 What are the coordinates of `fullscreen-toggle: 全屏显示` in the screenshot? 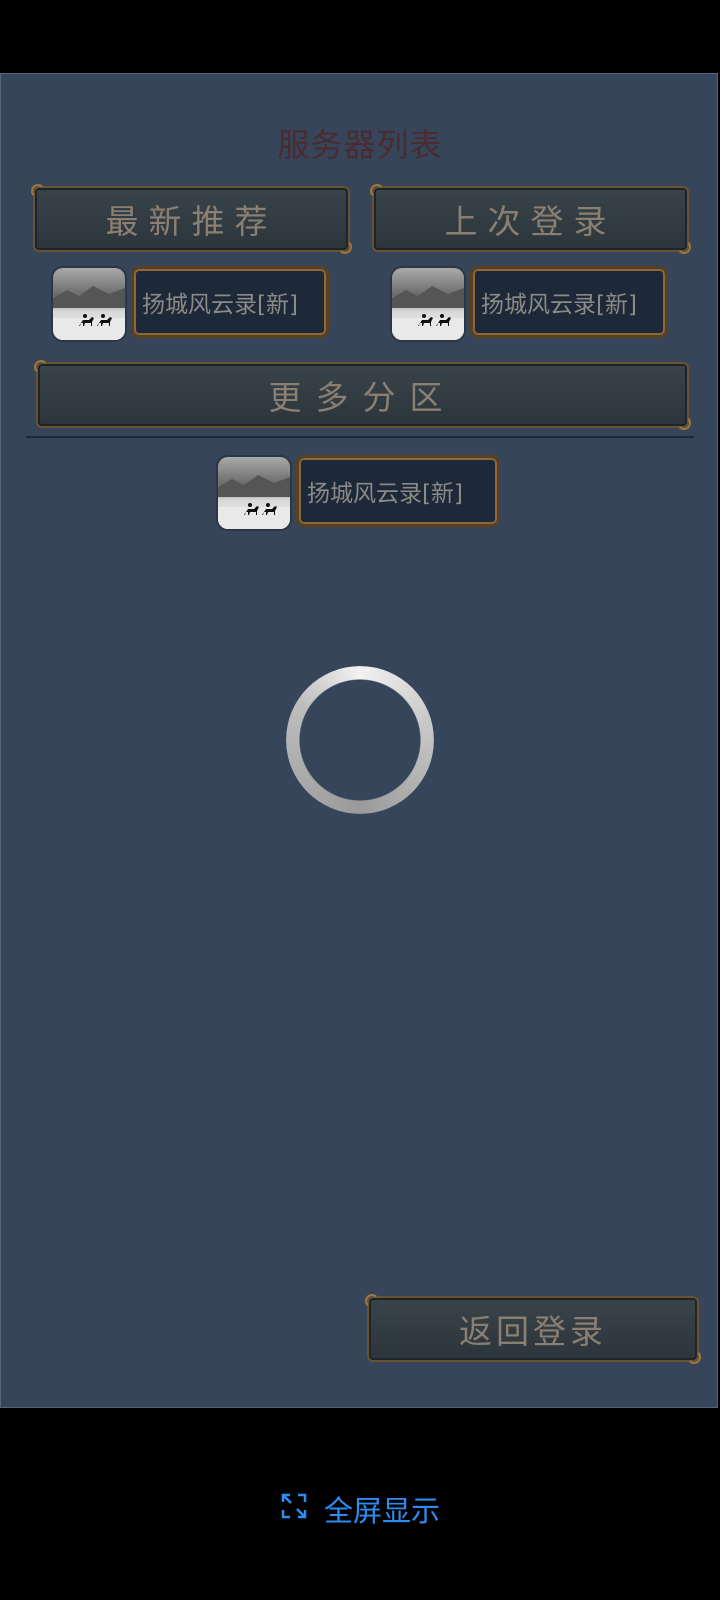 It's located at (360, 1509).